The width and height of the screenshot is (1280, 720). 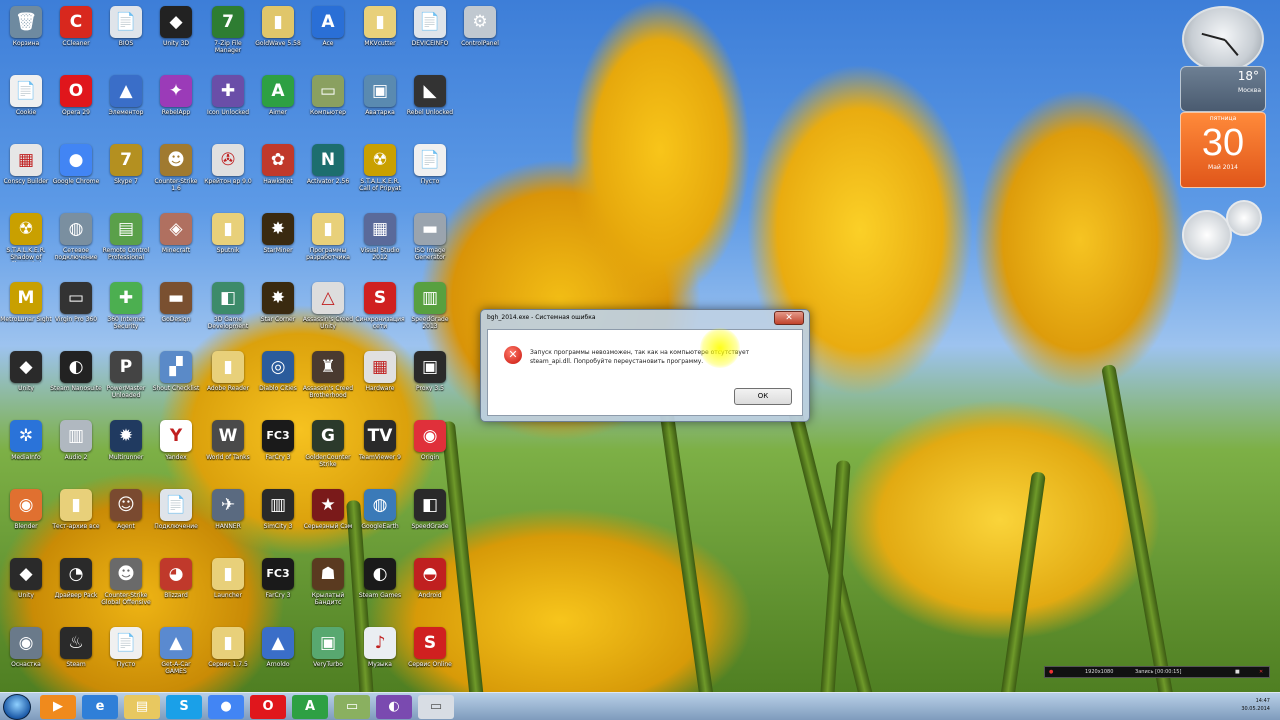 I want to click on desktop-icon: ☺ Agent, so click(x=126, y=518).